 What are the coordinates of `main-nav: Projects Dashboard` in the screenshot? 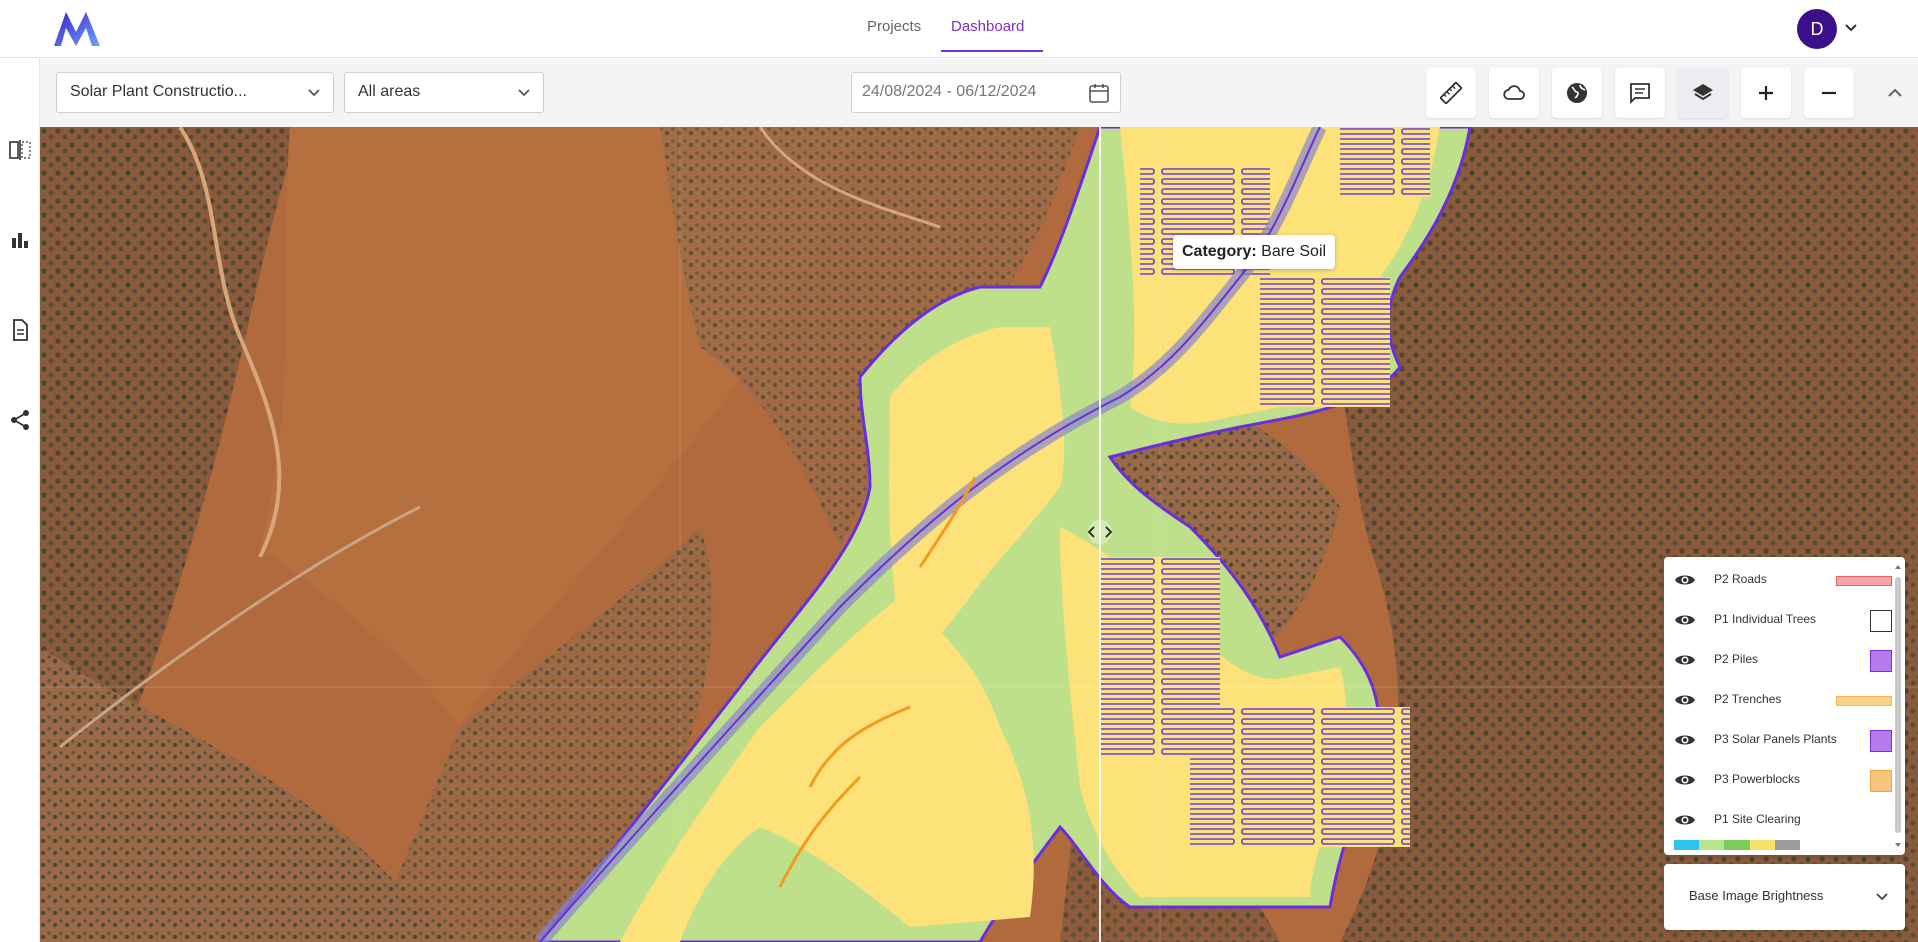 It's located at (959, 29).